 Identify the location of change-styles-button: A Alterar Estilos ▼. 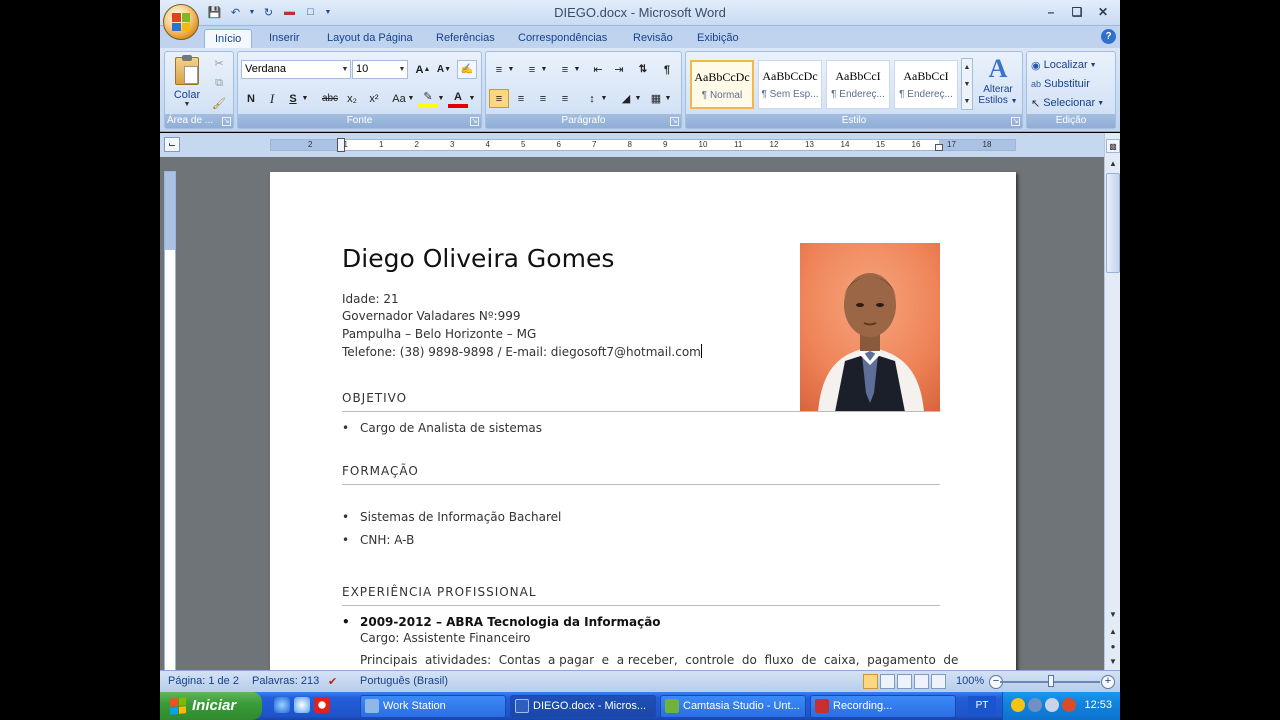
(998, 84).